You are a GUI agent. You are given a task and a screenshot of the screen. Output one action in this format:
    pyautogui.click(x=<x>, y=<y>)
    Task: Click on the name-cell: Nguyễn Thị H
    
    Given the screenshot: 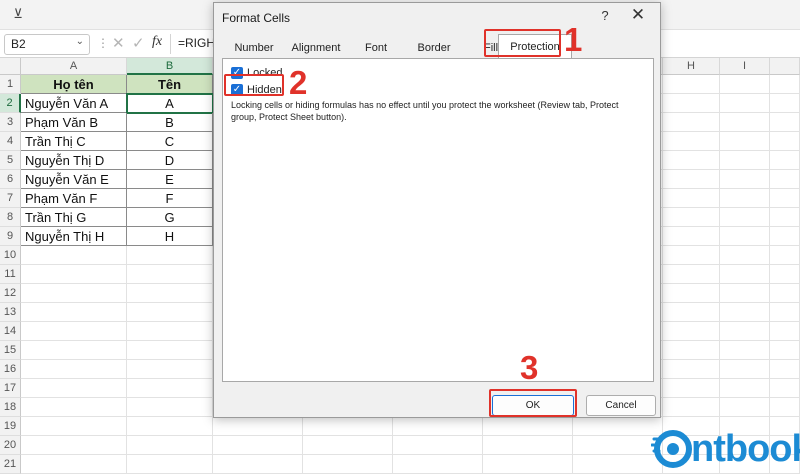 What is the action you would take?
    pyautogui.click(x=74, y=236)
    